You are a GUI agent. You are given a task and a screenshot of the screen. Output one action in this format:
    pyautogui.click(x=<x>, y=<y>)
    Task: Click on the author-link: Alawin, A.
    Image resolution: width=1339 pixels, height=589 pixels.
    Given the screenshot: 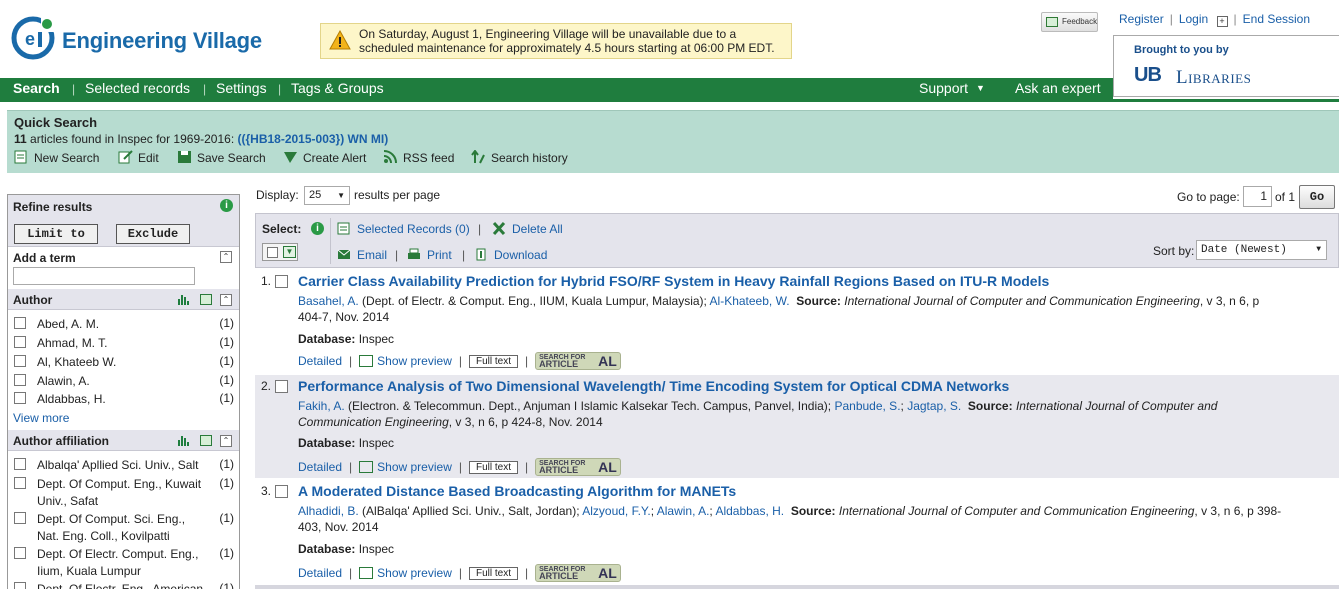 What is the action you would take?
    pyautogui.click(x=683, y=511)
    